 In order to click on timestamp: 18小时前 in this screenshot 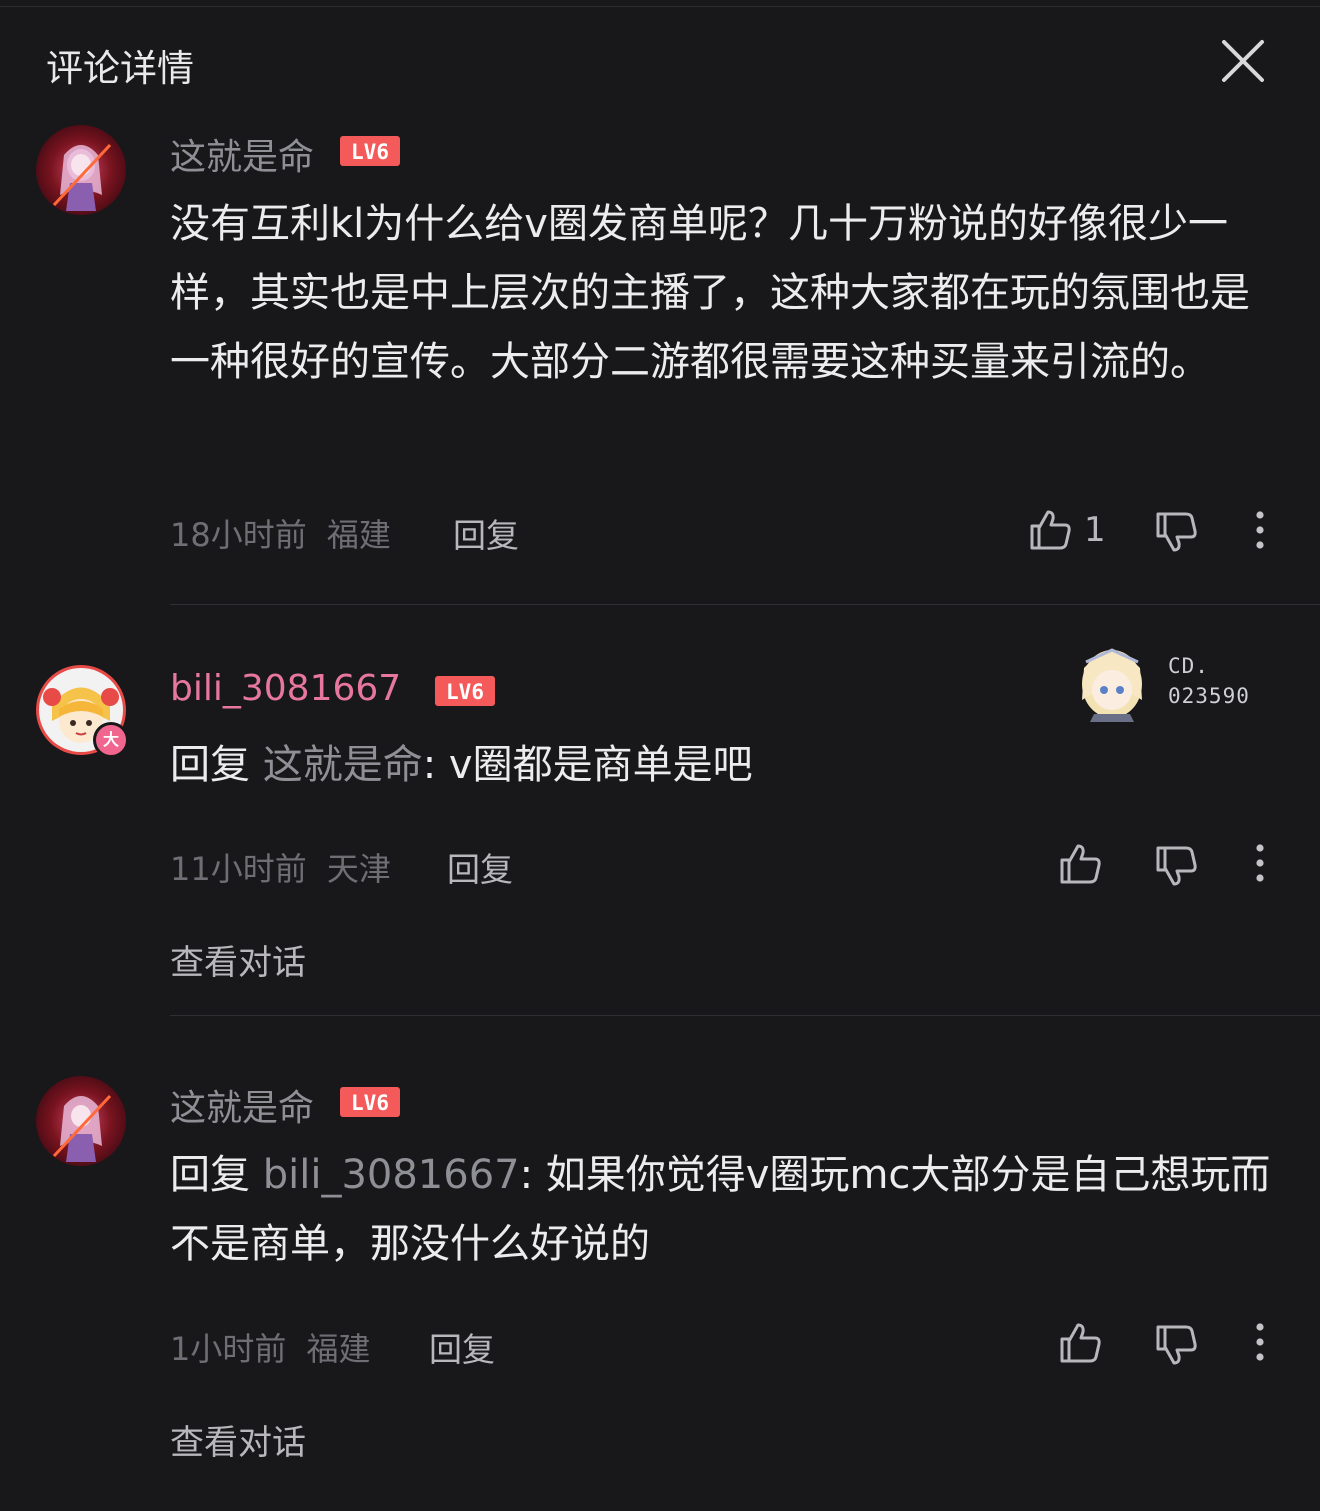, I will do `click(238, 535)`.